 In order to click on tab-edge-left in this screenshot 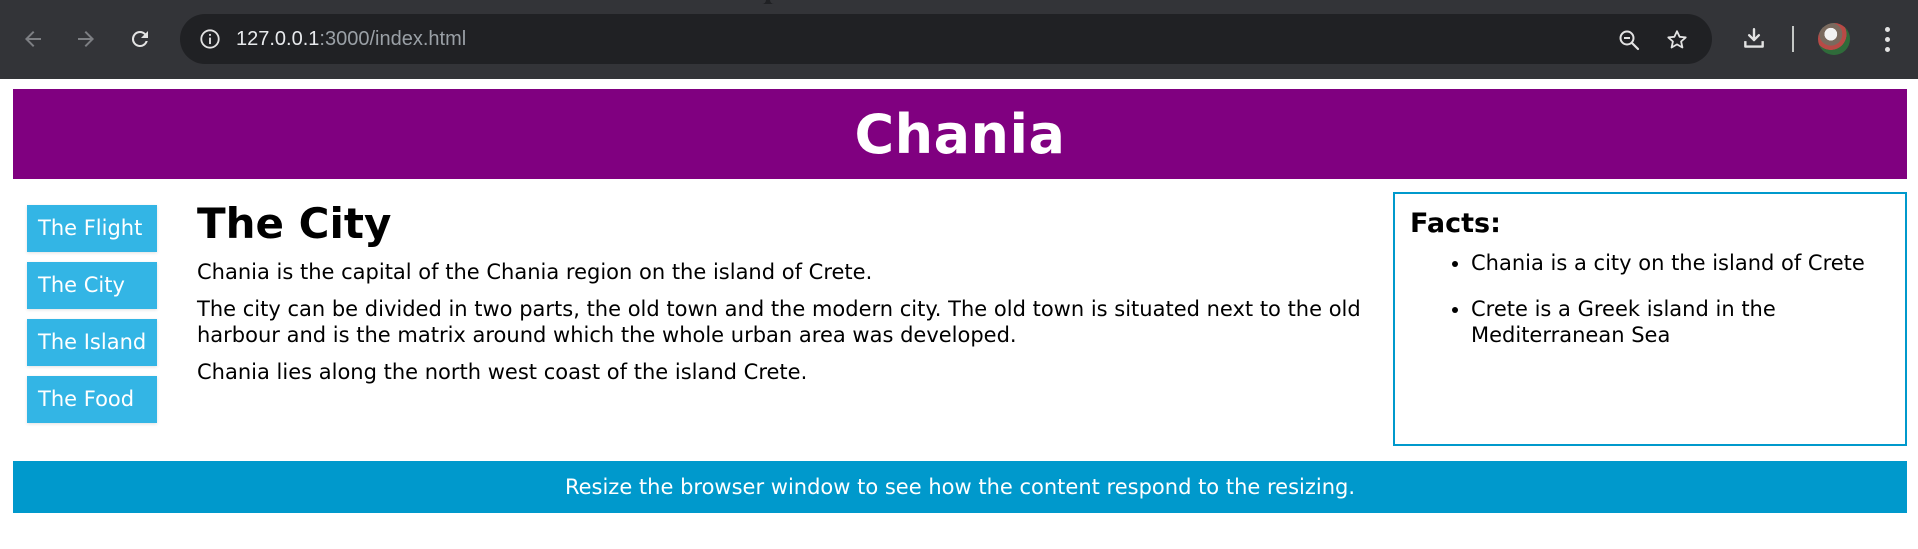, I will do `click(383, 2)`.